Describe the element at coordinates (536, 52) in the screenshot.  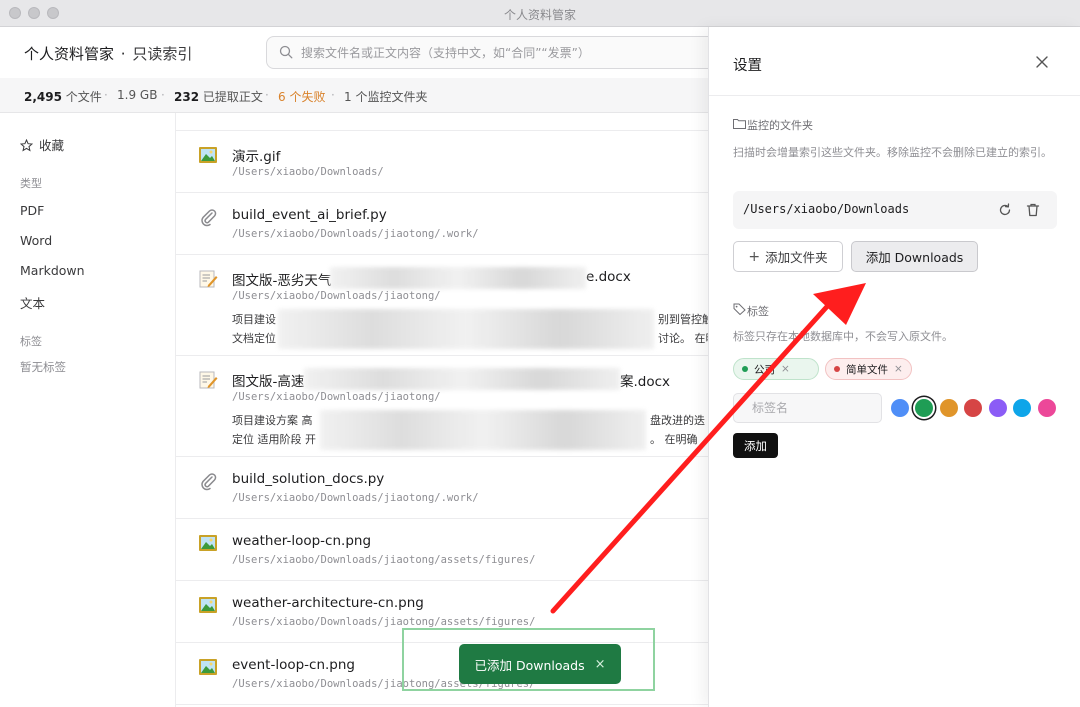
I see `search-input` at that location.